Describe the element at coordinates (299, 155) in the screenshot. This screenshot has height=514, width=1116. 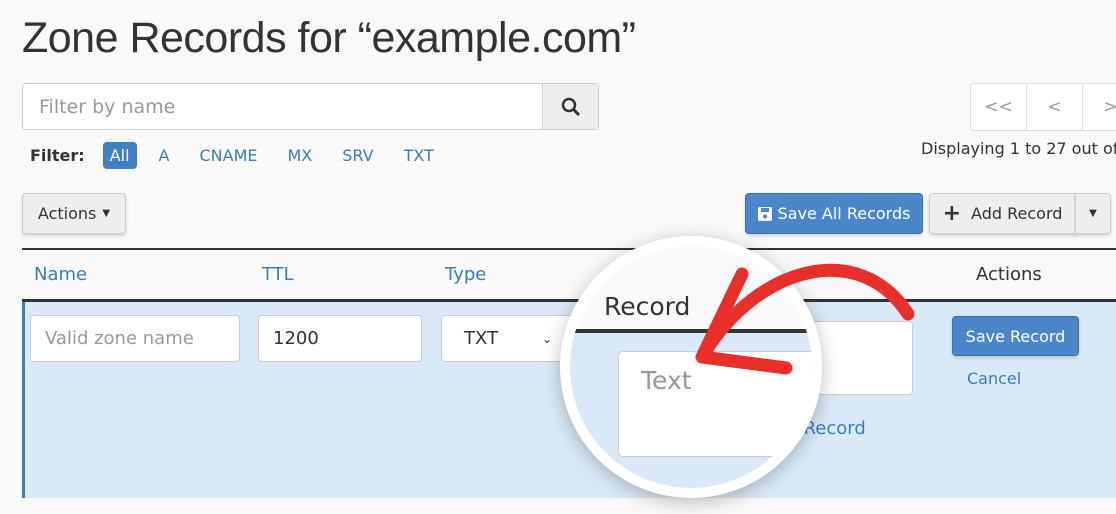
I see `filter-mx: MX` at that location.